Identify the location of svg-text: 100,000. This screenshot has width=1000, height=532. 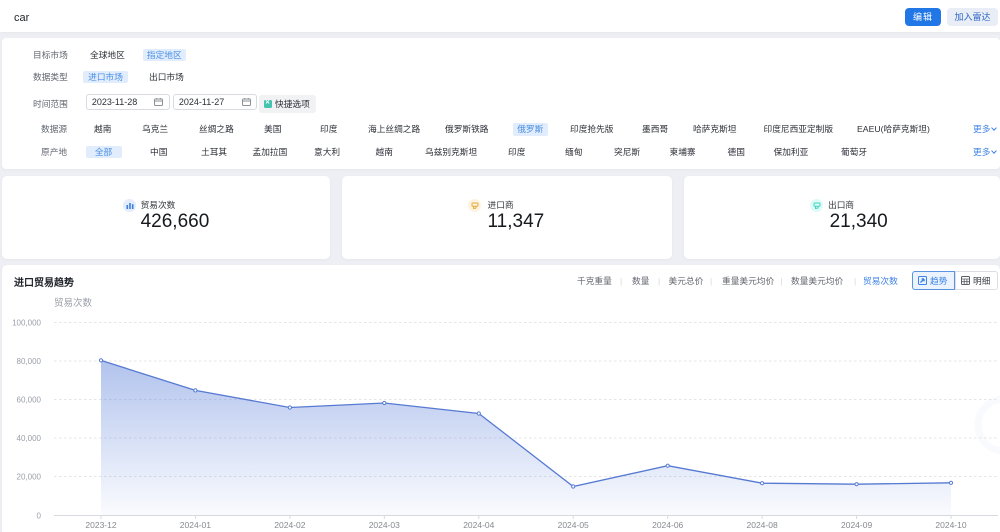
(26, 322).